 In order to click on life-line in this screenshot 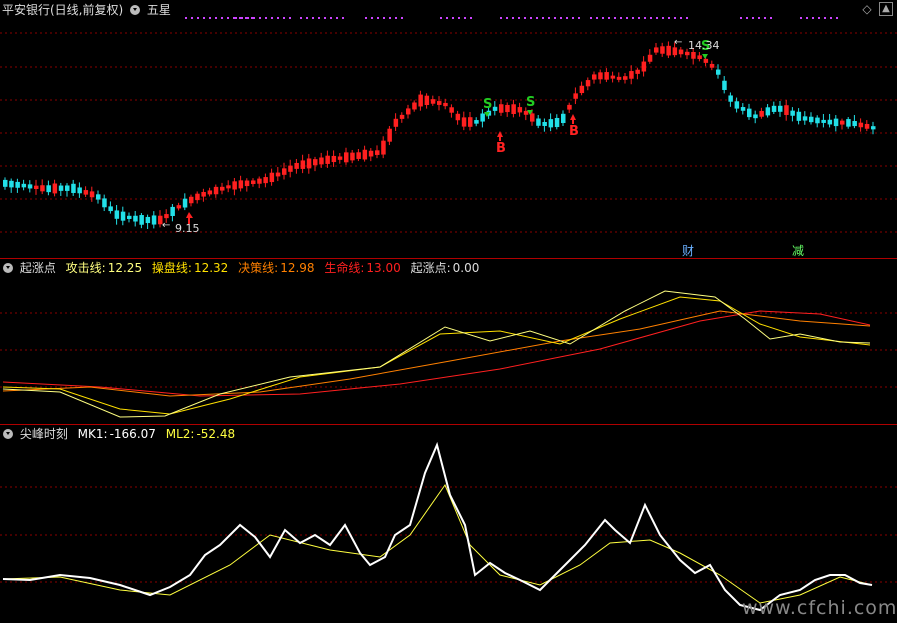, I will do `click(436, 353)`.